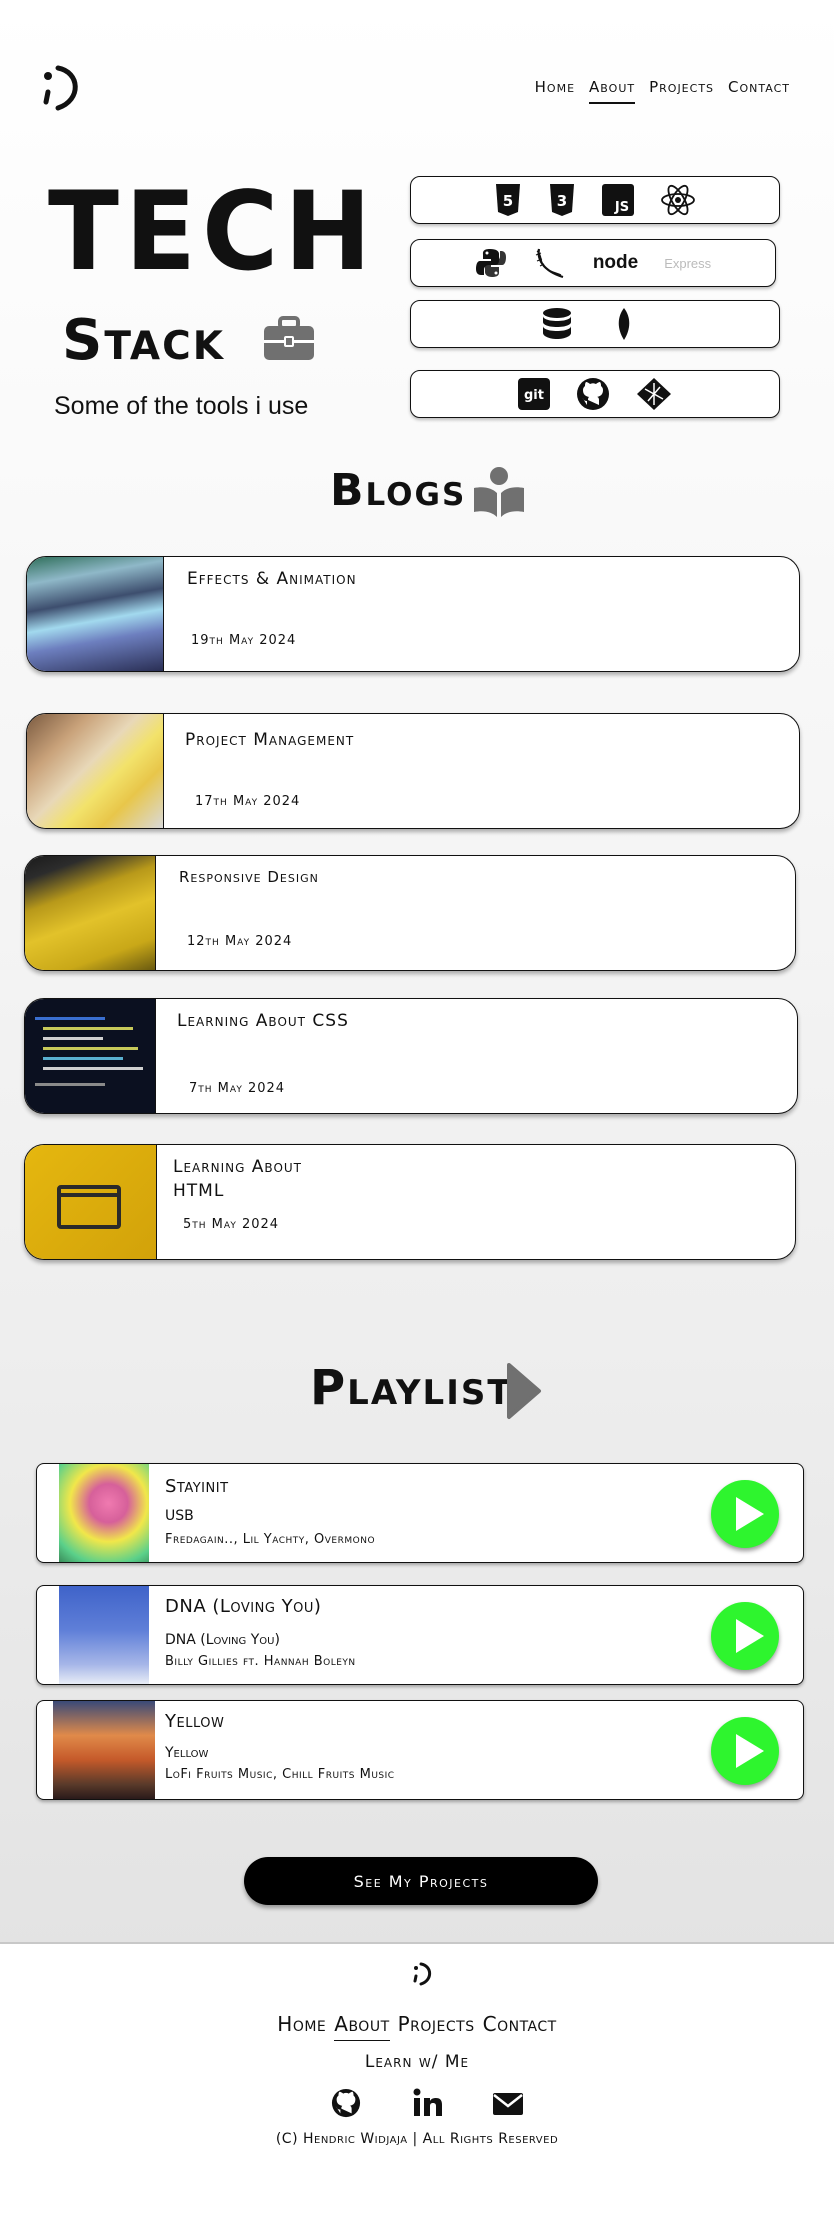  I want to click on database-icon, so click(557, 323).